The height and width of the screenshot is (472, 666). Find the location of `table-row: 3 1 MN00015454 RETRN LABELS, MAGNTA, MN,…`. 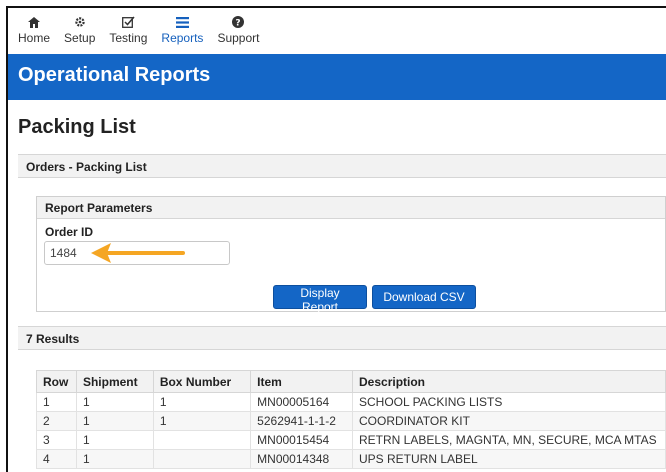

table-row: 3 1 MN00015454 RETRN LABELS, MAGNTA, MN,… is located at coordinates (351, 440).